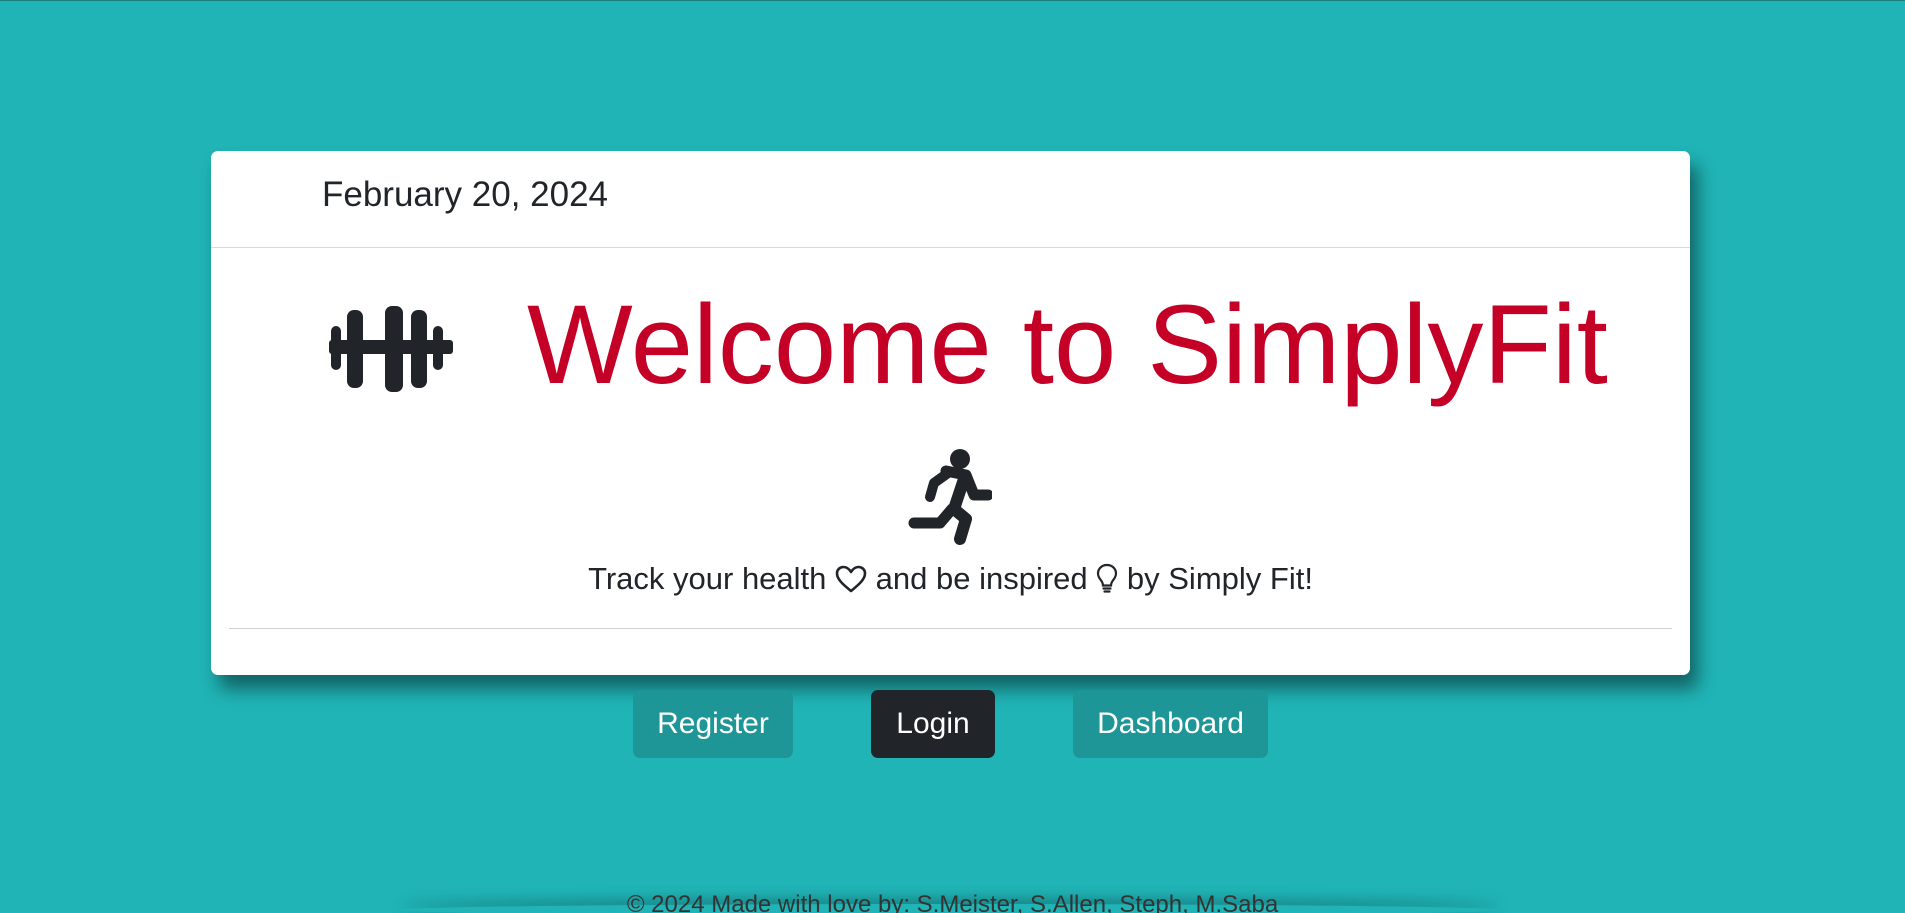 The width and height of the screenshot is (1905, 913). Describe the element at coordinates (1107, 578) in the screenshot. I see `lightbulb-icon` at that location.